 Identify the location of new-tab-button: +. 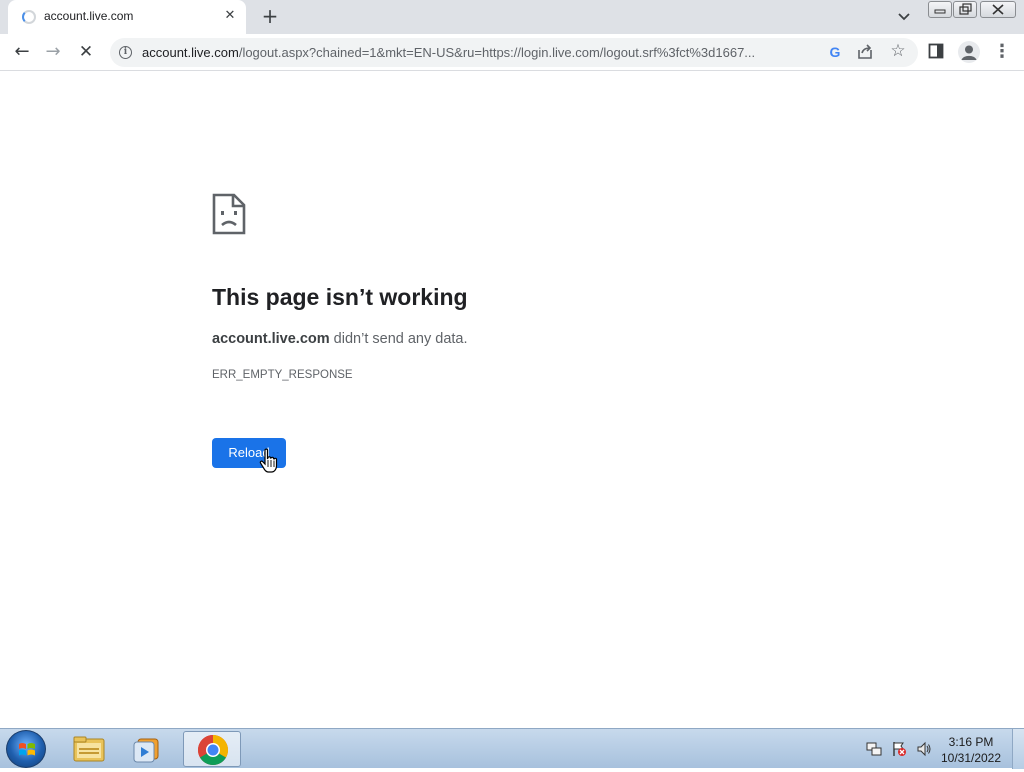
(270, 17).